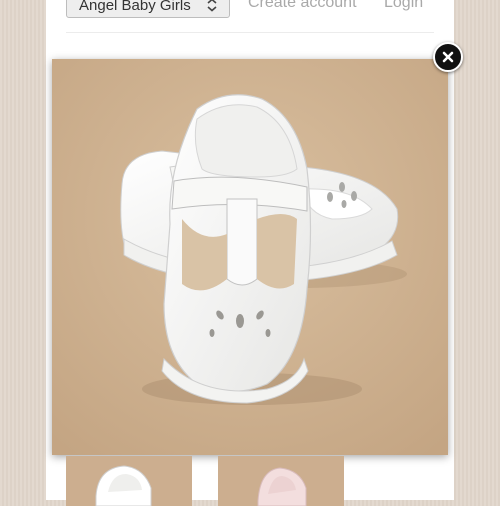 Image resolution: width=500 pixels, height=506 pixels. Describe the element at coordinates (250, 32) in the screenshot. I see `header-divider` at that location.